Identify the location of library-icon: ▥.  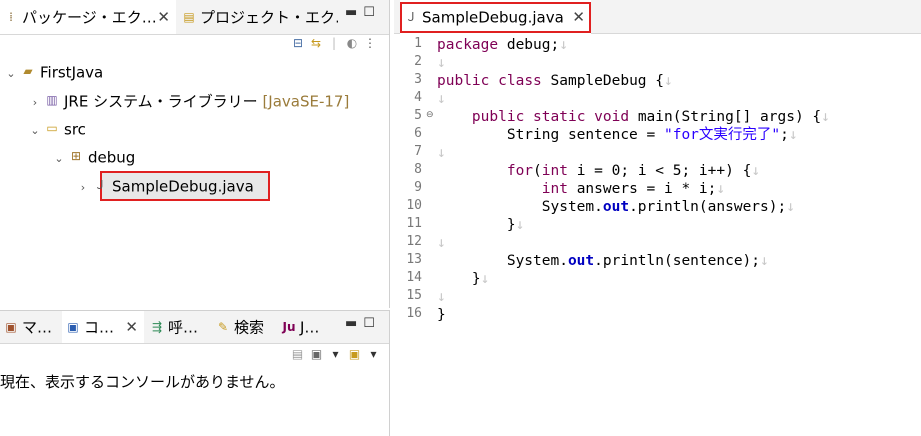
(52, 100).